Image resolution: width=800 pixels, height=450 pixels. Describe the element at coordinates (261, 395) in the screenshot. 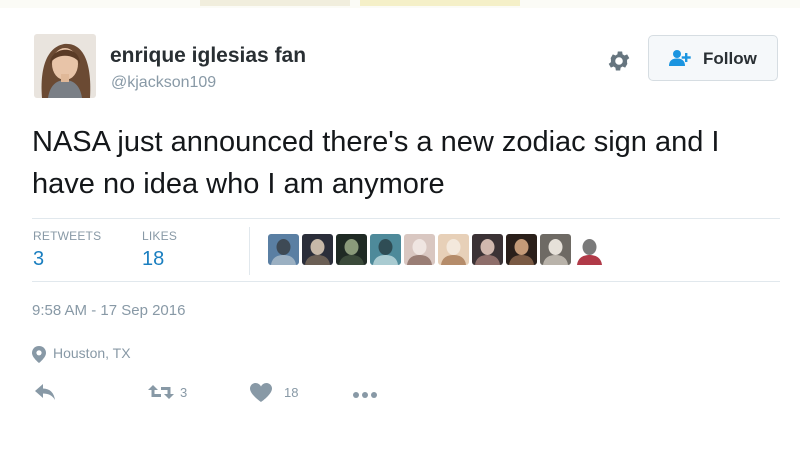

I see `heart-icon` at that location.